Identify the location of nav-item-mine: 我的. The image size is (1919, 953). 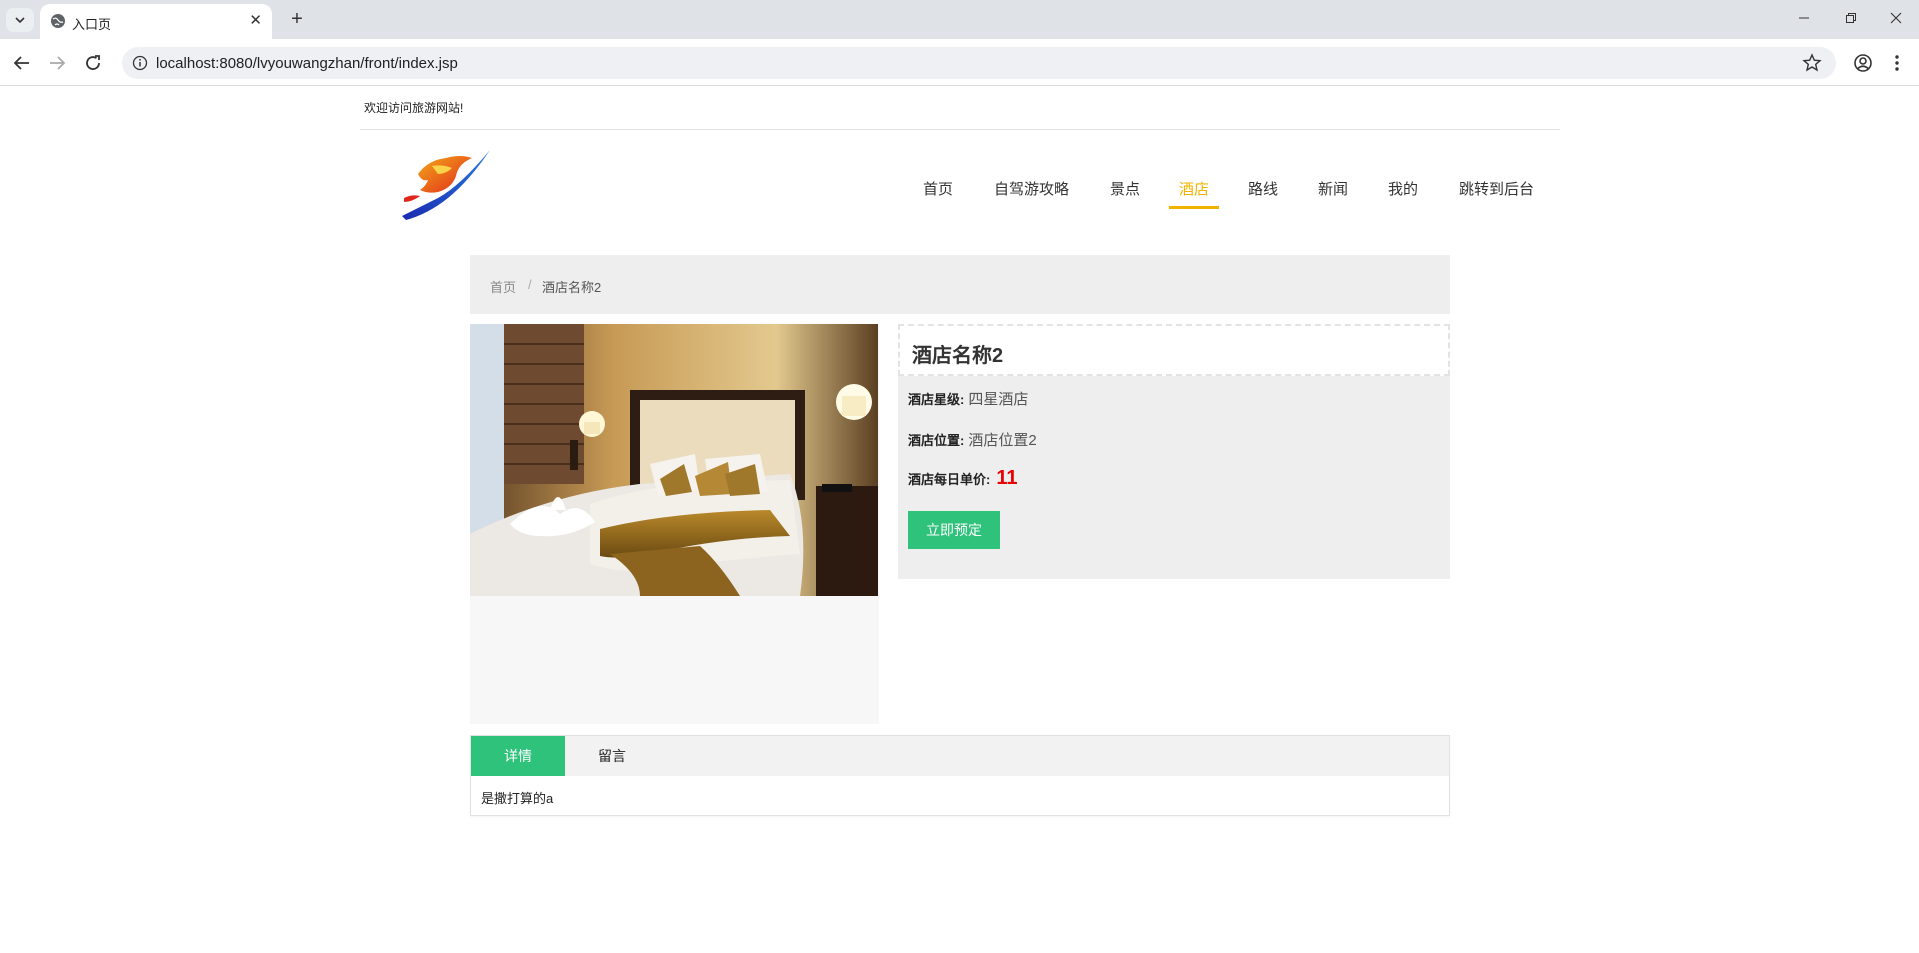
(1403, 195).